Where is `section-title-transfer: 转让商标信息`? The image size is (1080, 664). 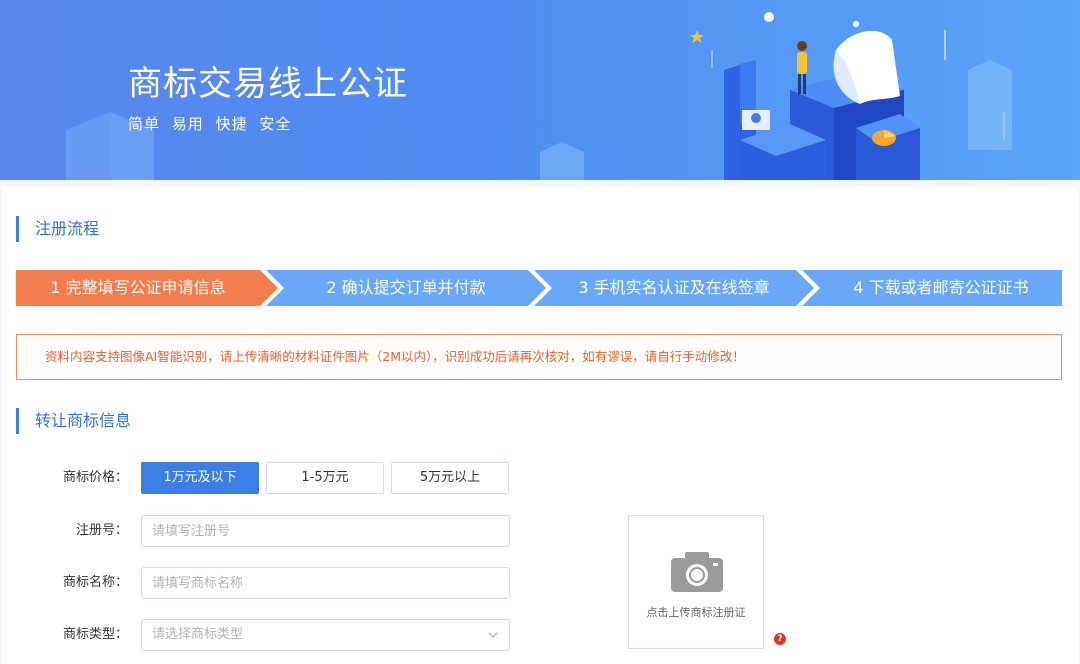
section-title-transfer: 转让商标信息 is located at coordinates (73, 421).